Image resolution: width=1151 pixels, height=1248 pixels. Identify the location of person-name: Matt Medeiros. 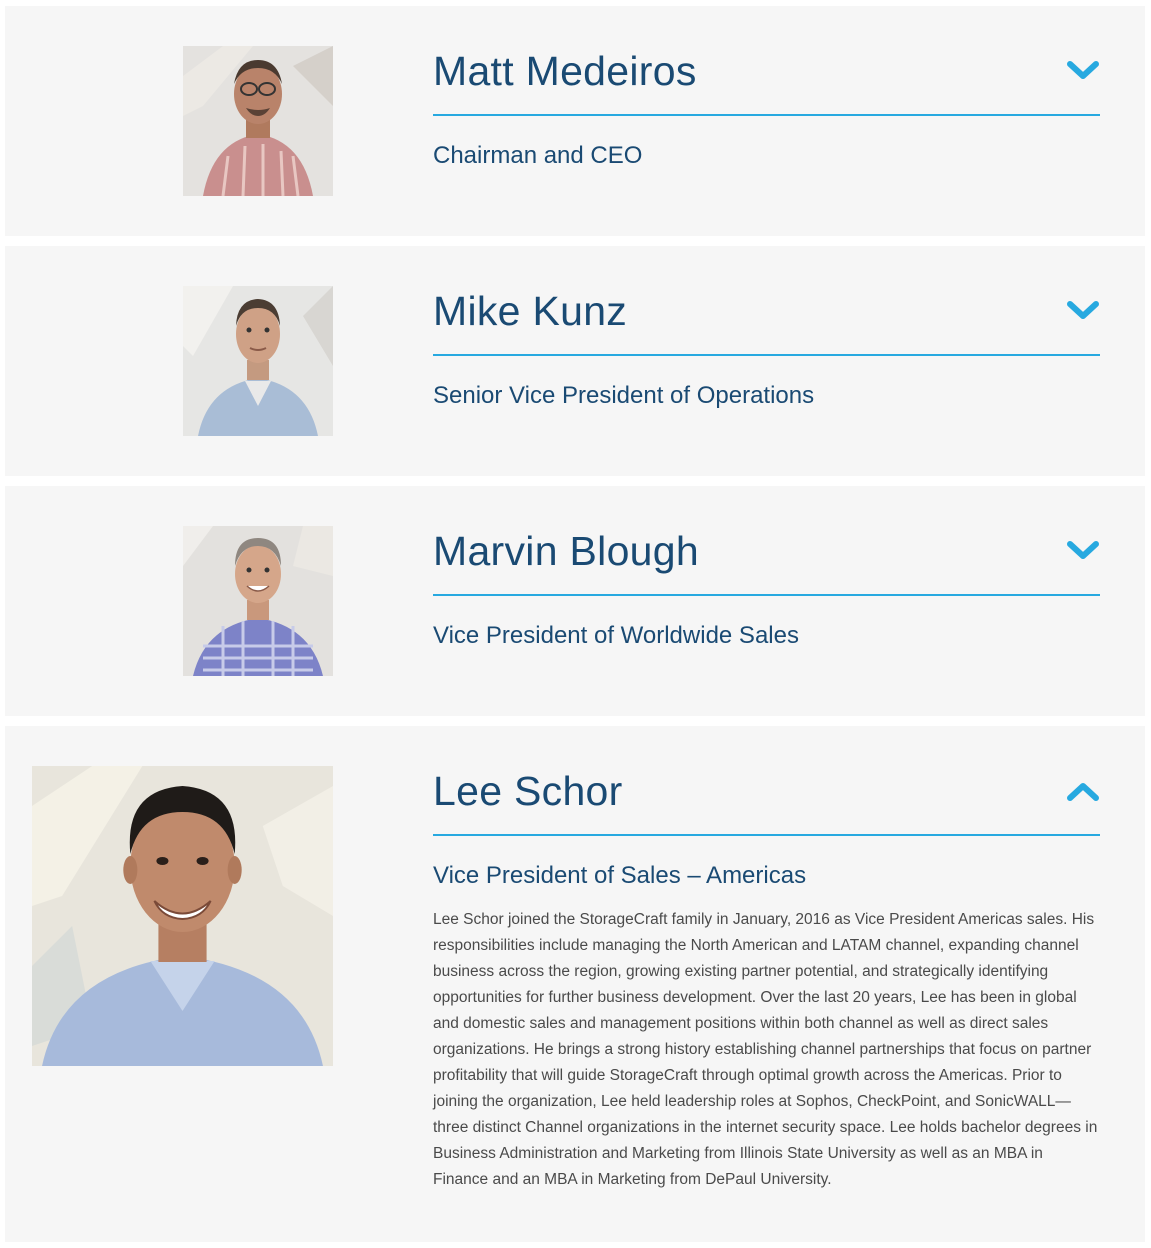
(565, 71).